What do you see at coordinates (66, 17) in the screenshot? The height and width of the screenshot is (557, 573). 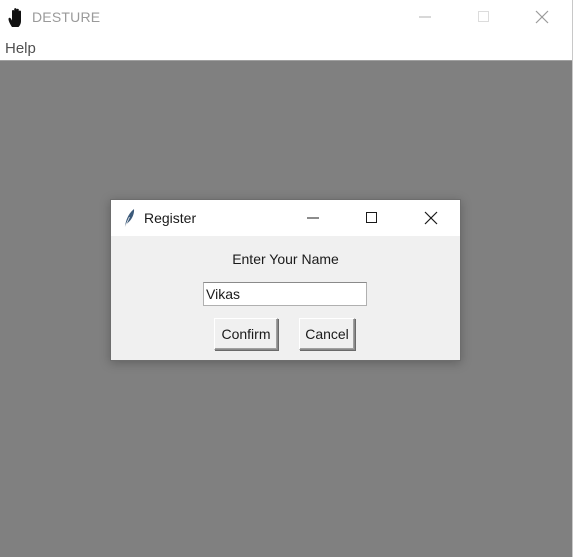 I see `window-title: DESTURE` at bounding box center [66, 17].